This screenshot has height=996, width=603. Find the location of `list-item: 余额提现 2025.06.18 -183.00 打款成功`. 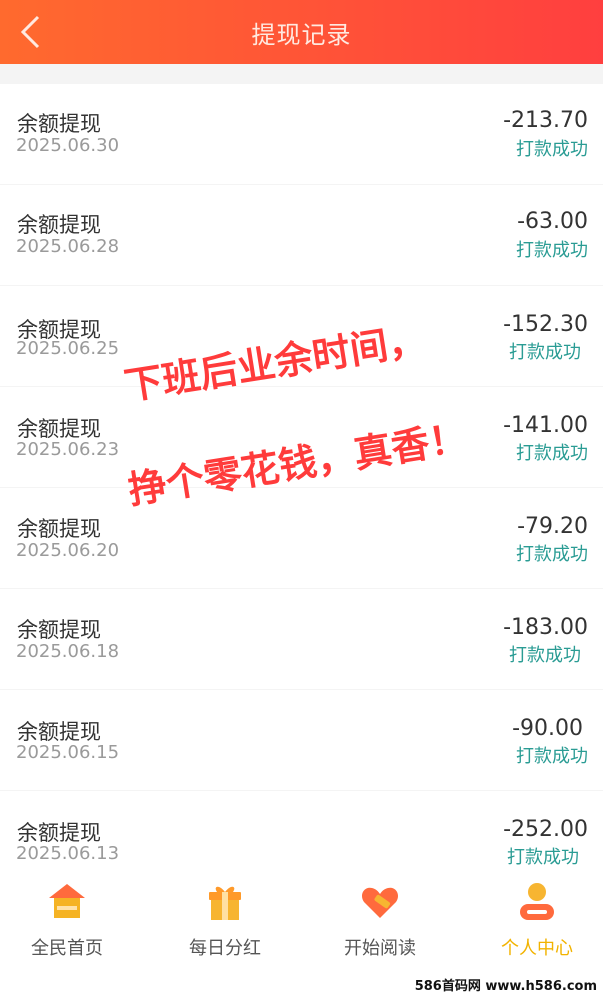

list-item: 余额提现 2025.06.18 -183.00 打款成功 is located at coordinates (301, 639).